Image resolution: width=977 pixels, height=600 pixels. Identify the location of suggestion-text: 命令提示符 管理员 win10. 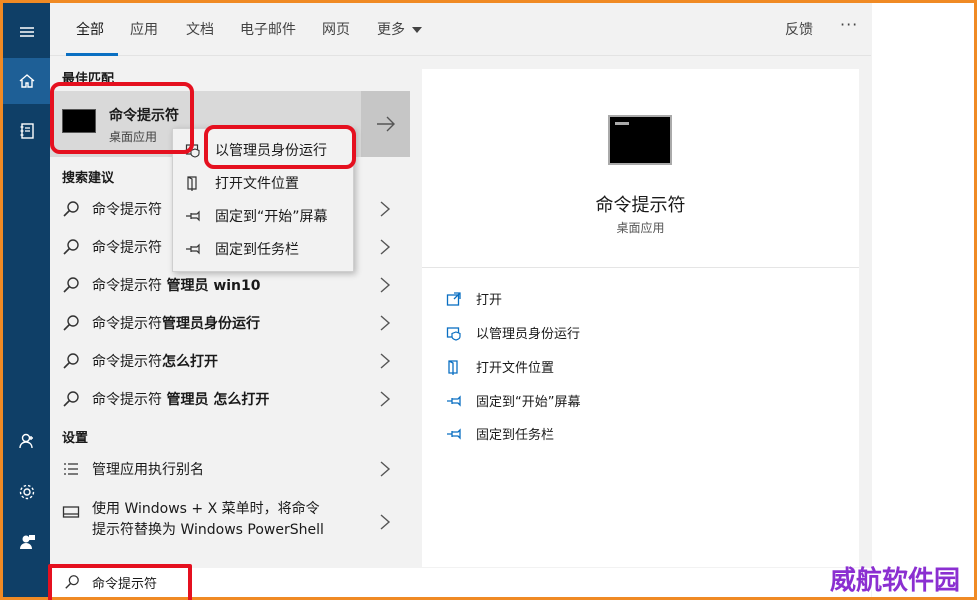
(176, 286).